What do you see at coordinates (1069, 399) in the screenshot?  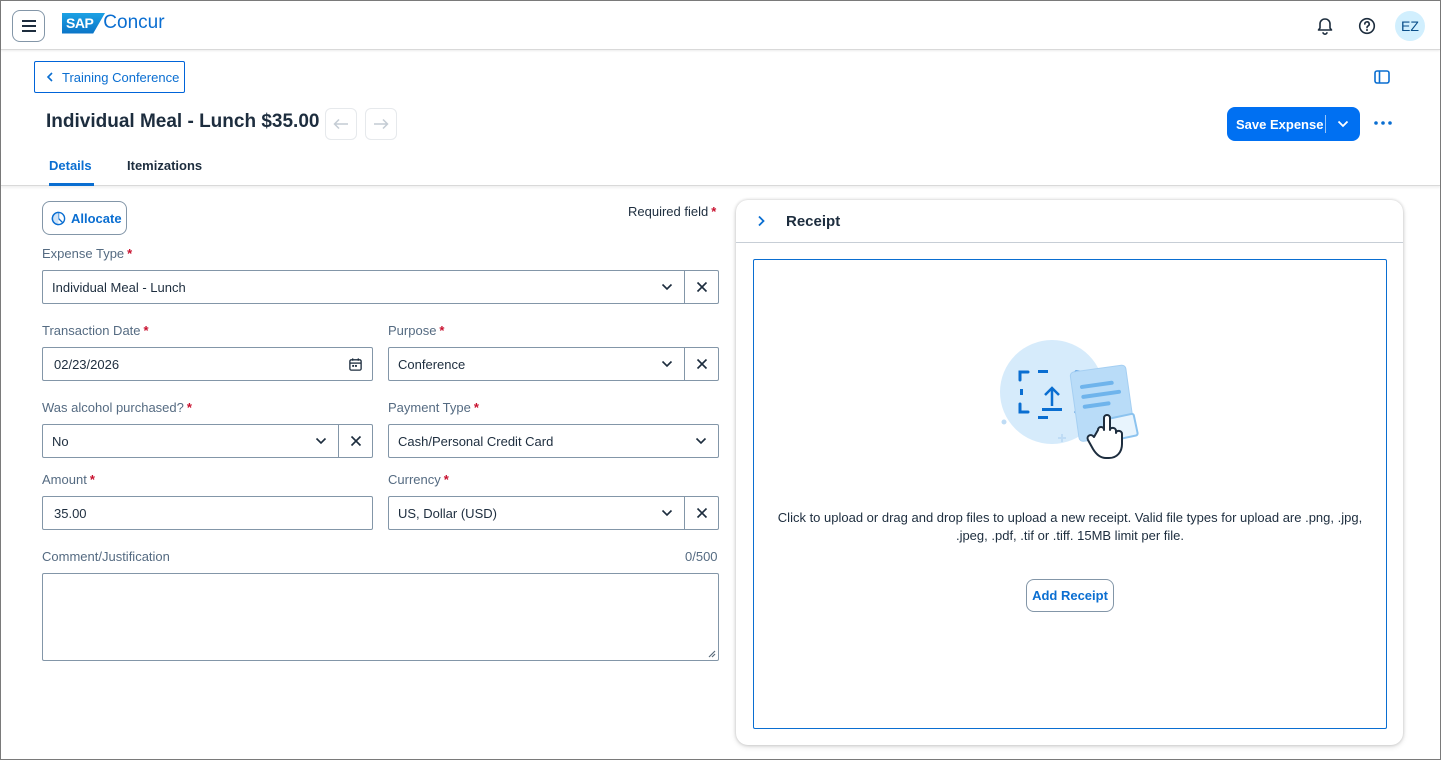 I see `upload-receipt-illustration-icon` at bounding box center [1069, 399].